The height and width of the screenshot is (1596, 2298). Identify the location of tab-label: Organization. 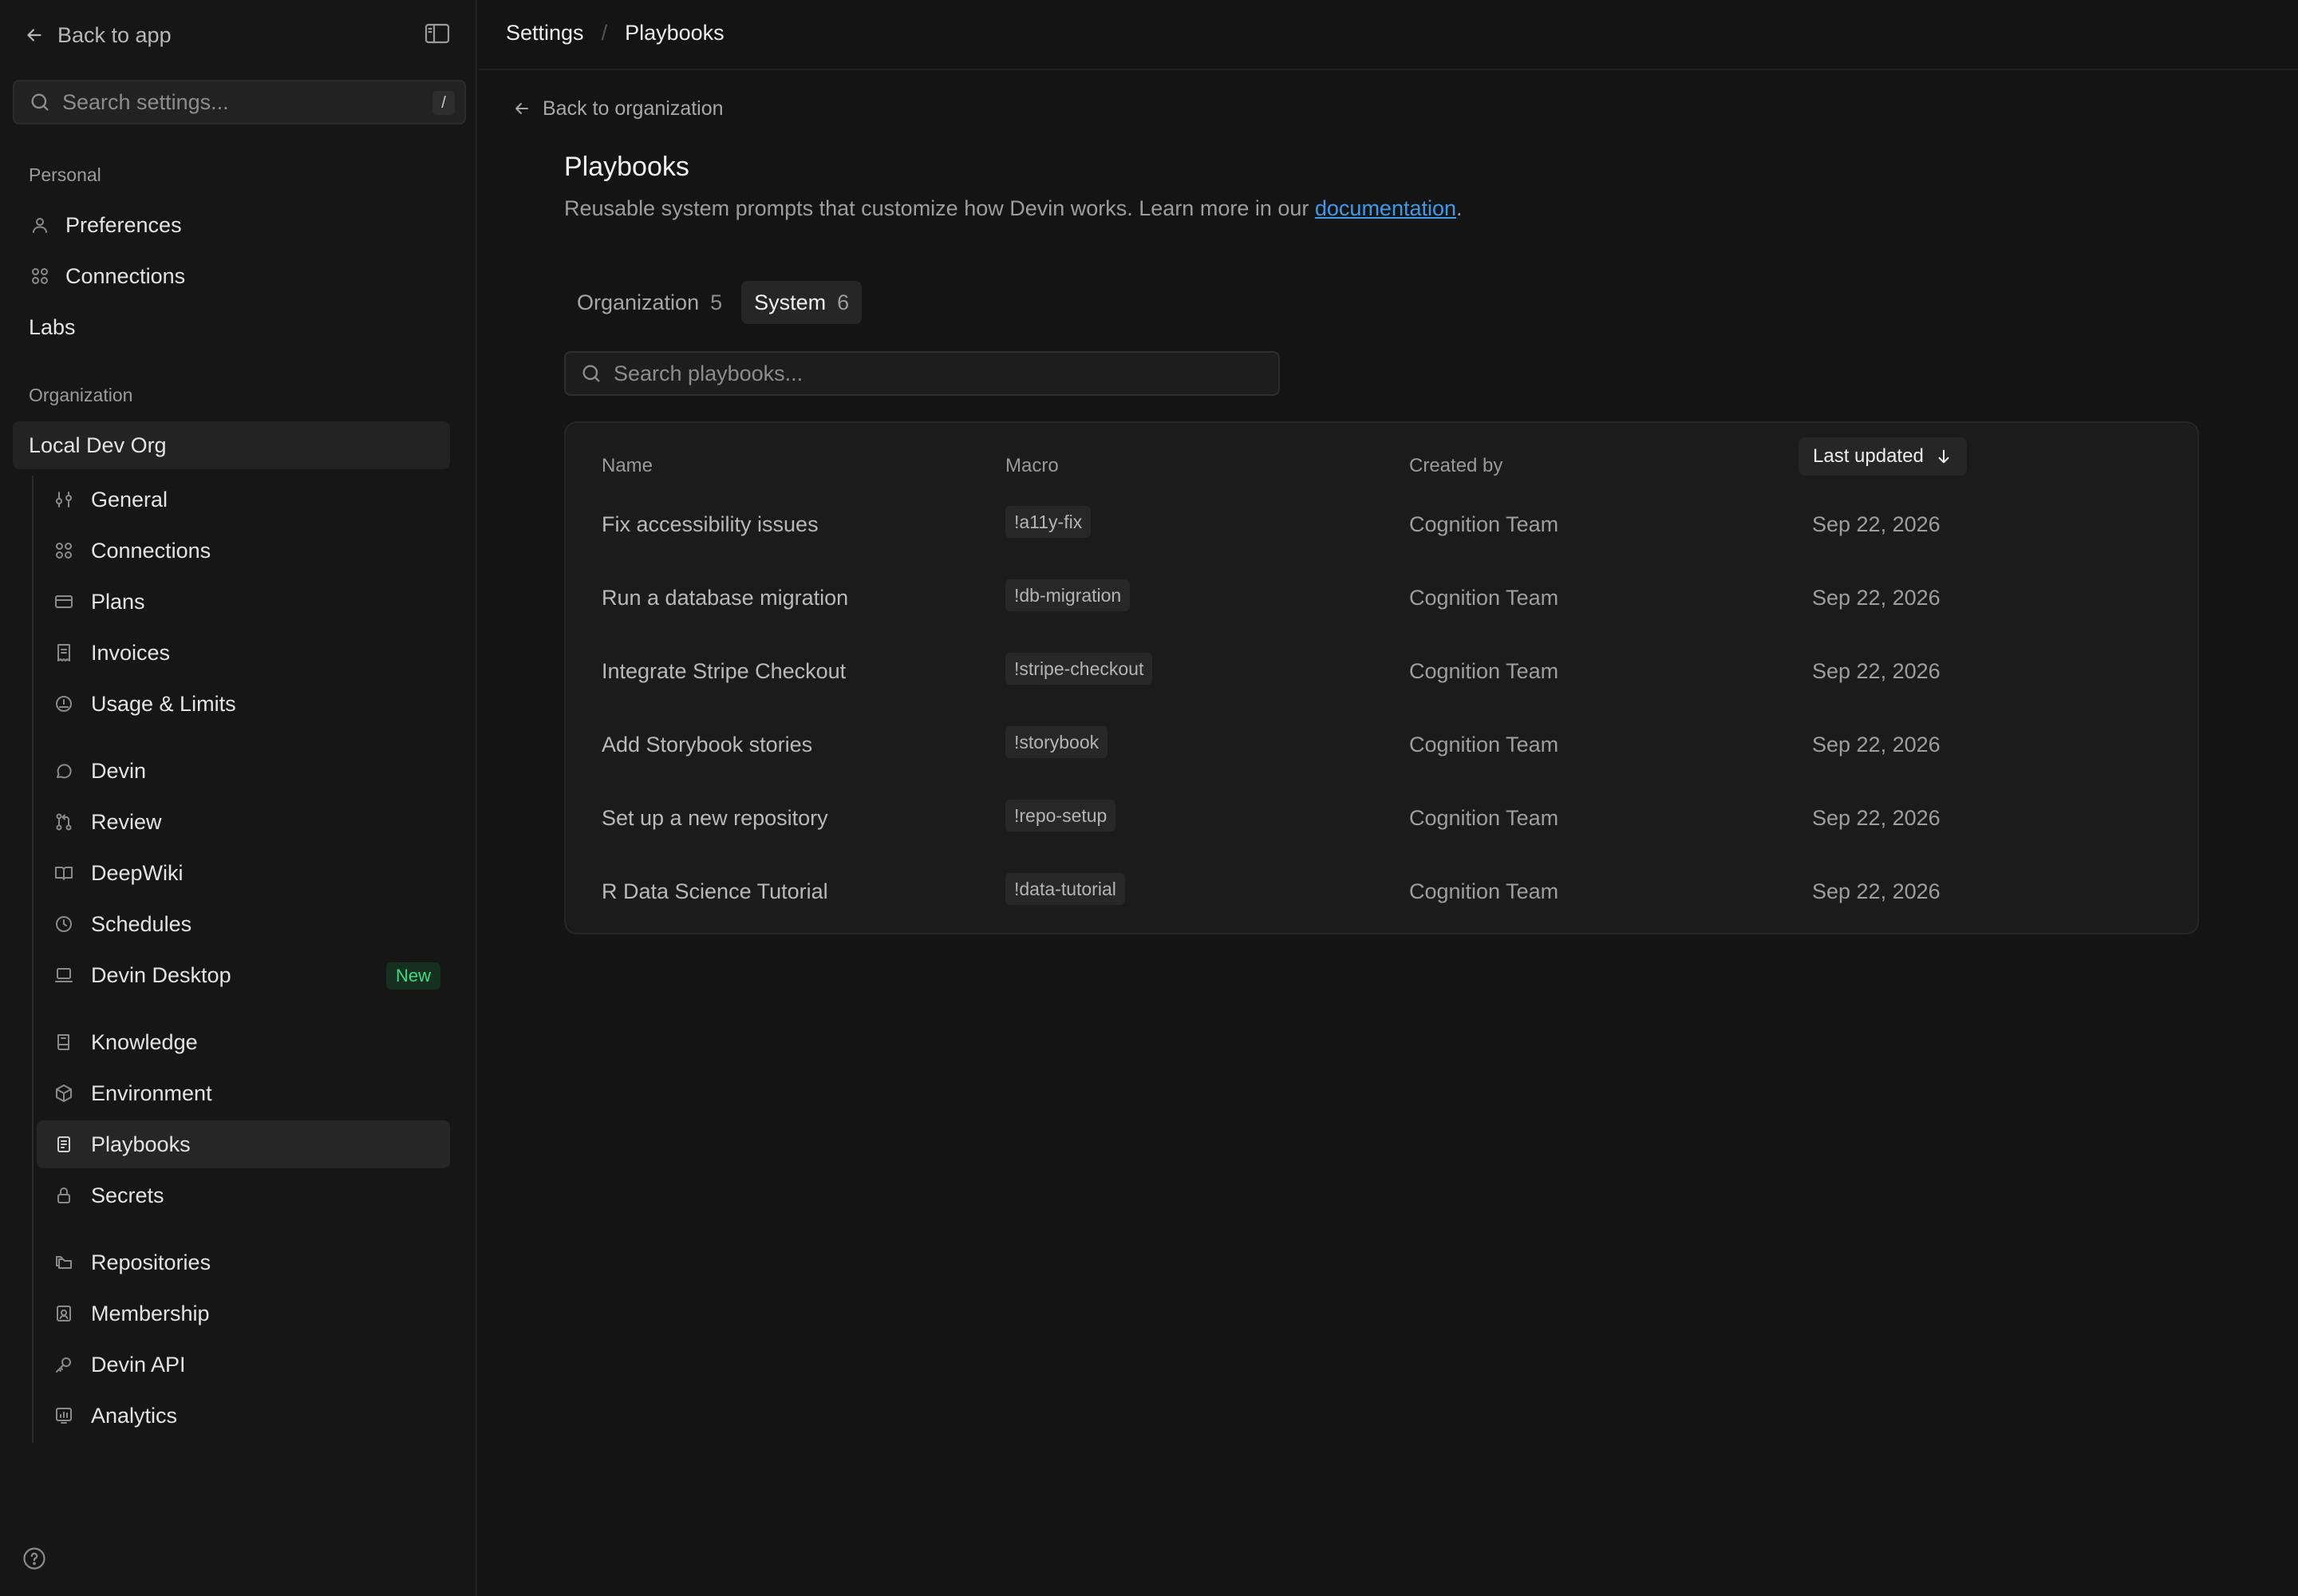
(639, 302).